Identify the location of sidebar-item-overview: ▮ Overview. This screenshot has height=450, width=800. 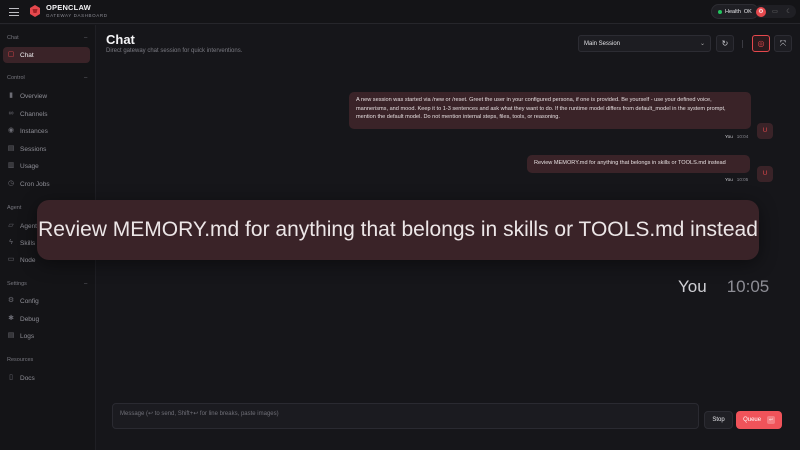
(46, 96).